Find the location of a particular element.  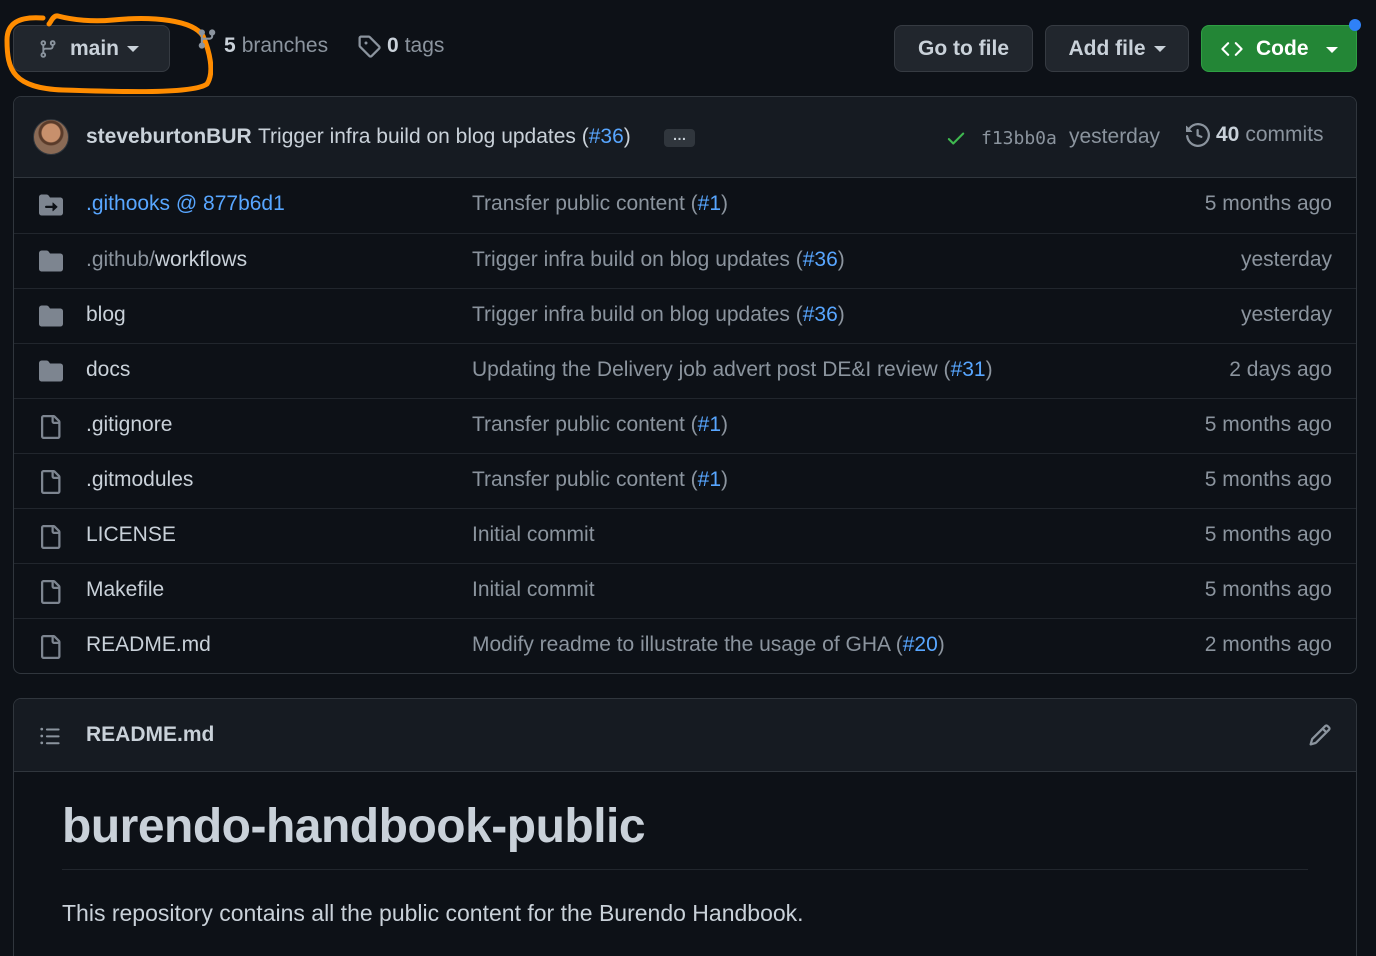

file-name: .gitignore is located at coordinates (129, 424).